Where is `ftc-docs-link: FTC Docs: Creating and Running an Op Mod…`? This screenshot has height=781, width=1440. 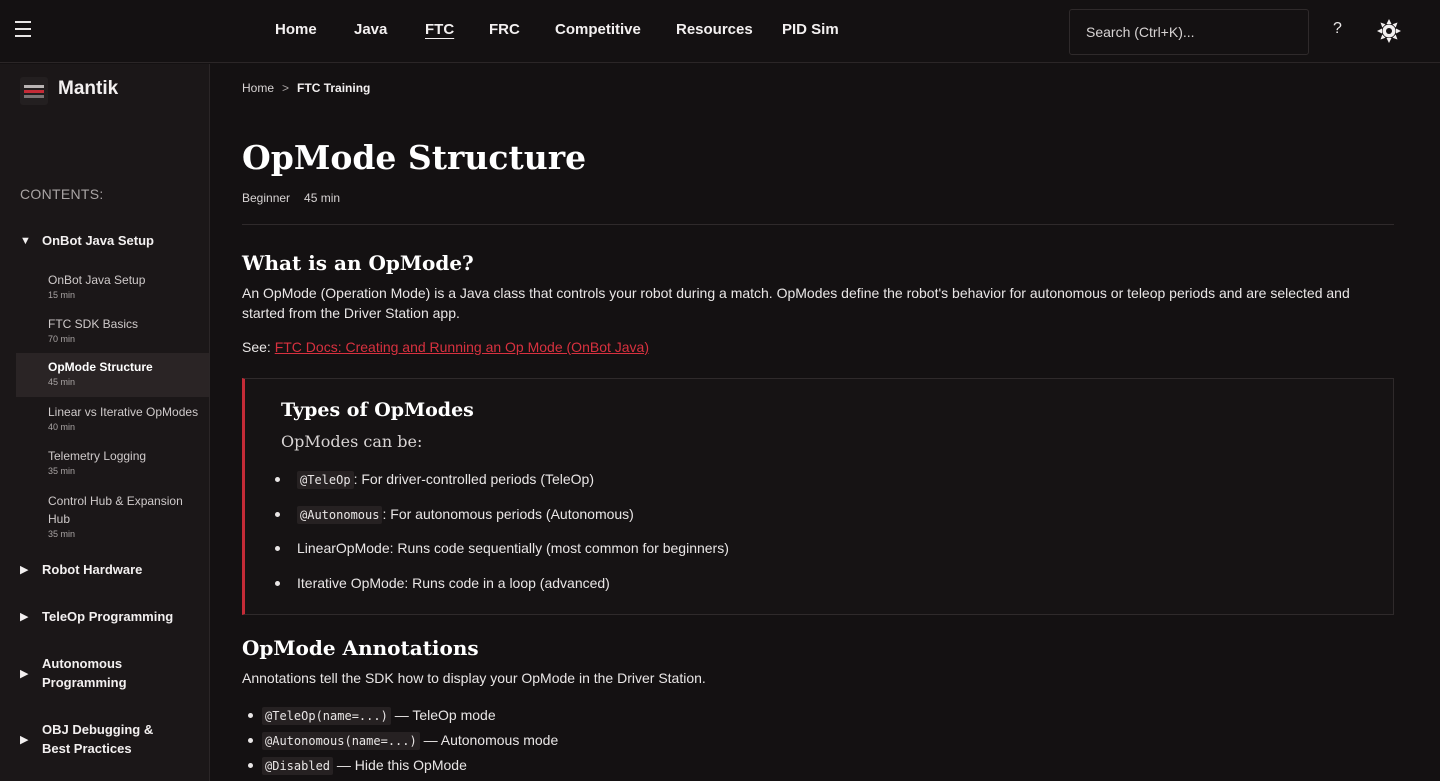 ftc-docs-link: FTC Docs: Creating and Running an Op Mod… is located at coordinates (462, 347).